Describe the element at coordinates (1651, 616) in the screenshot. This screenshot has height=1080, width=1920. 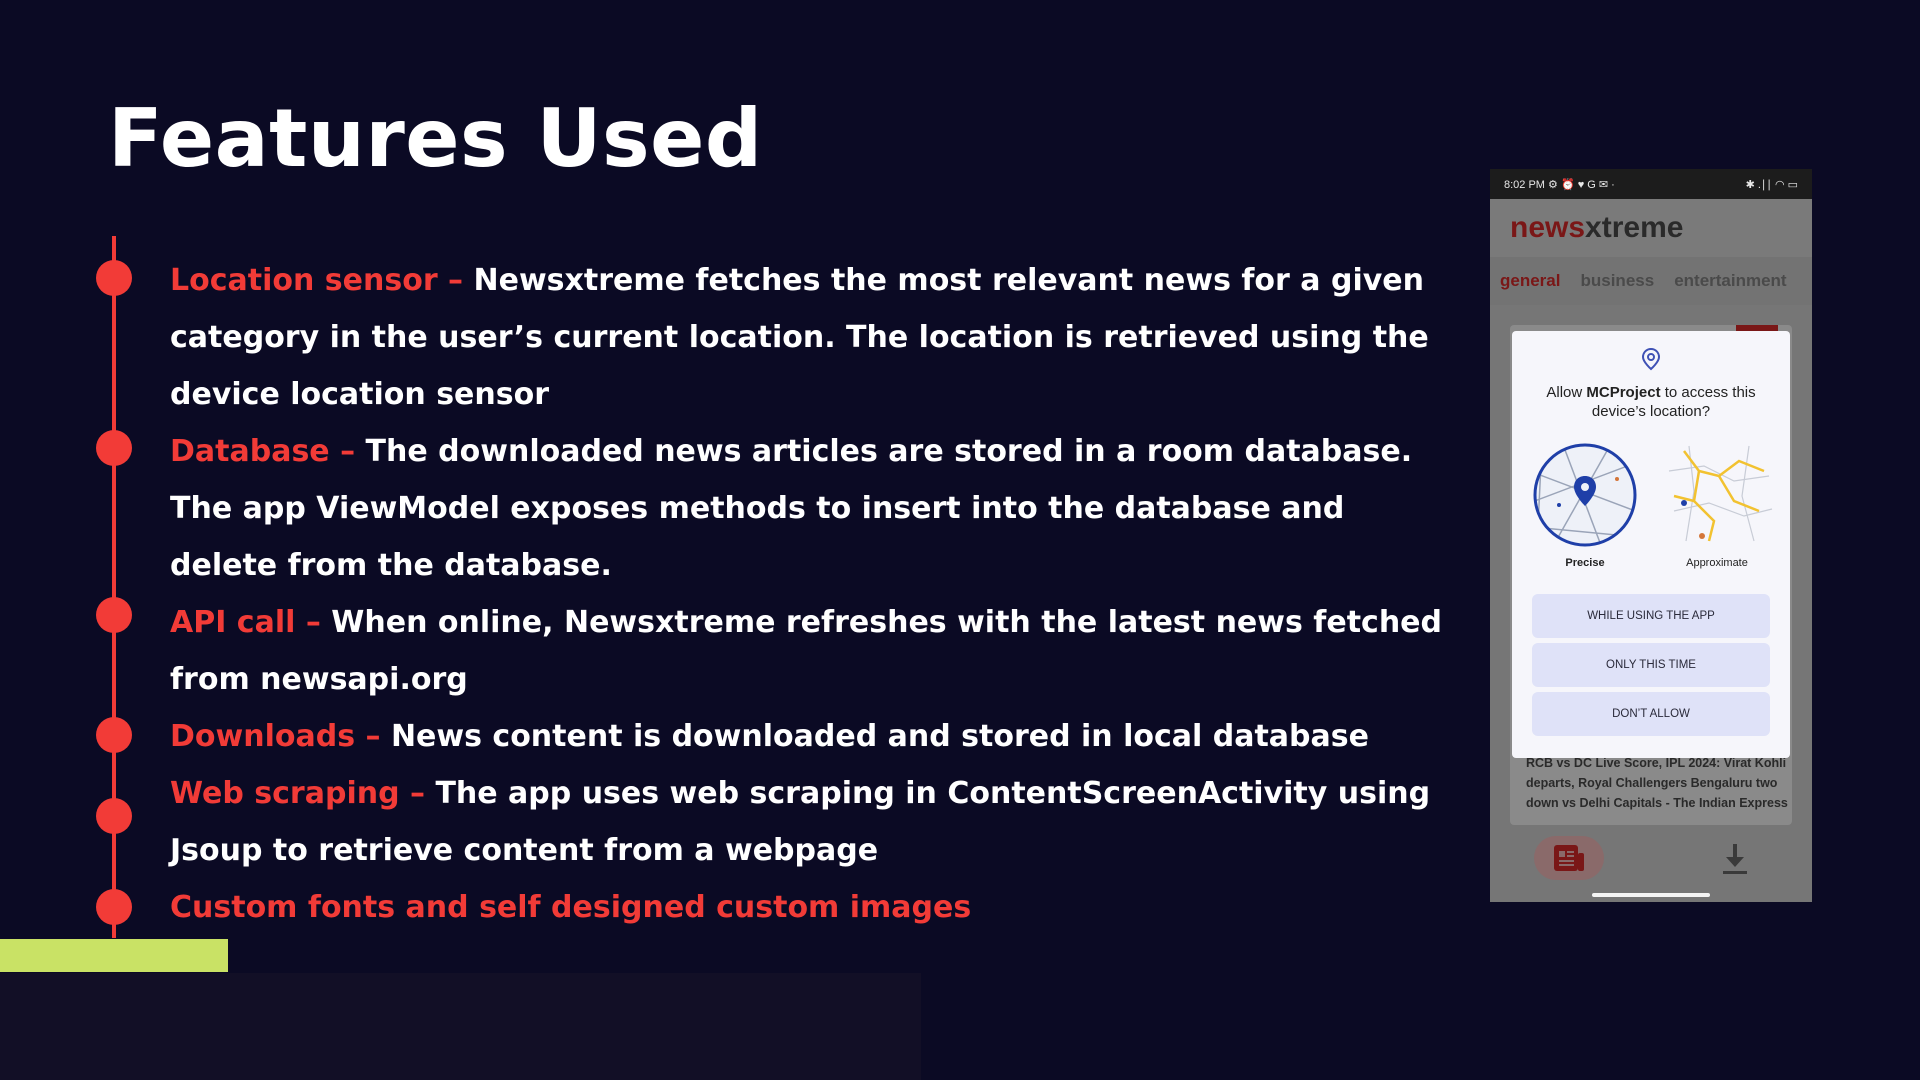
I see `while-using-app-button: WHILE USING THE APP` at that location.